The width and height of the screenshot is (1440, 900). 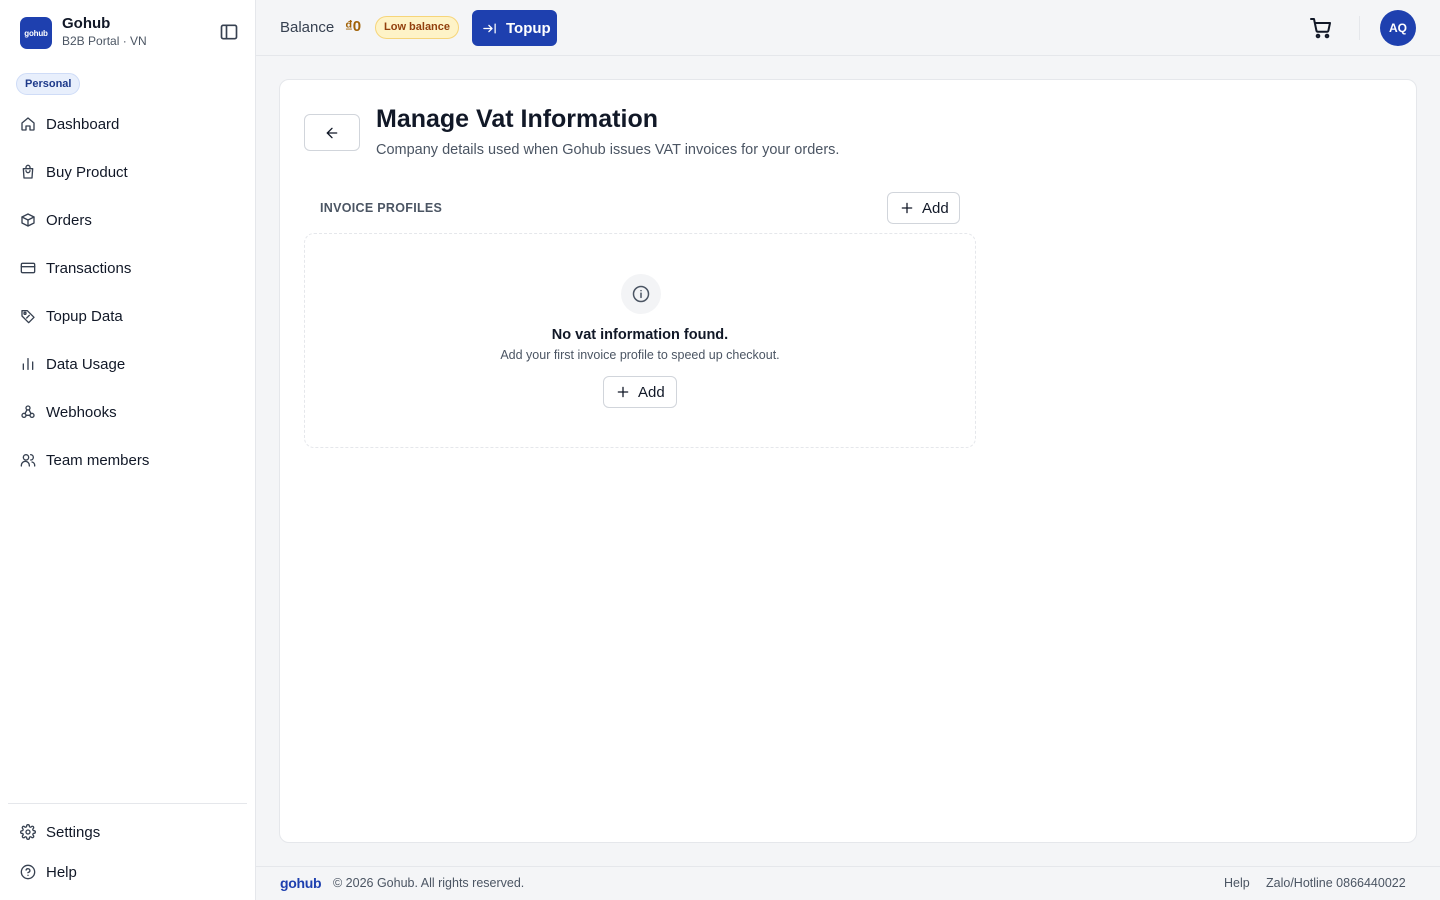 What do you see at coordinates (104, 41) in the screenshot?
I see `brand-subtitle: B2B Portal · VN` at bounding box center [104, 41].